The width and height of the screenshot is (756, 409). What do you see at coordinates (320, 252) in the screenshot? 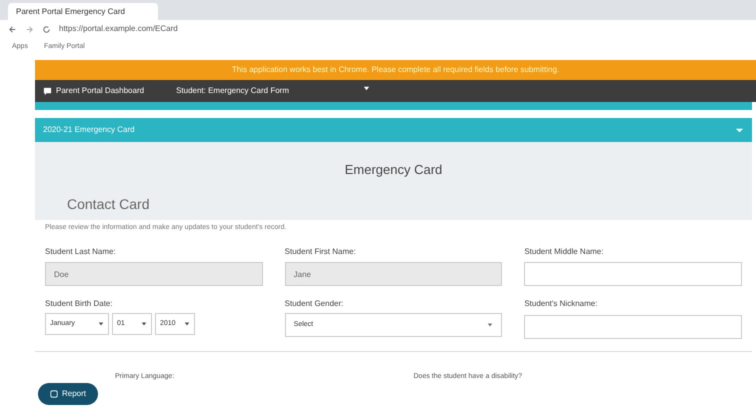
I see `field-label: Student First Name:` at bounding box center [320, 252].